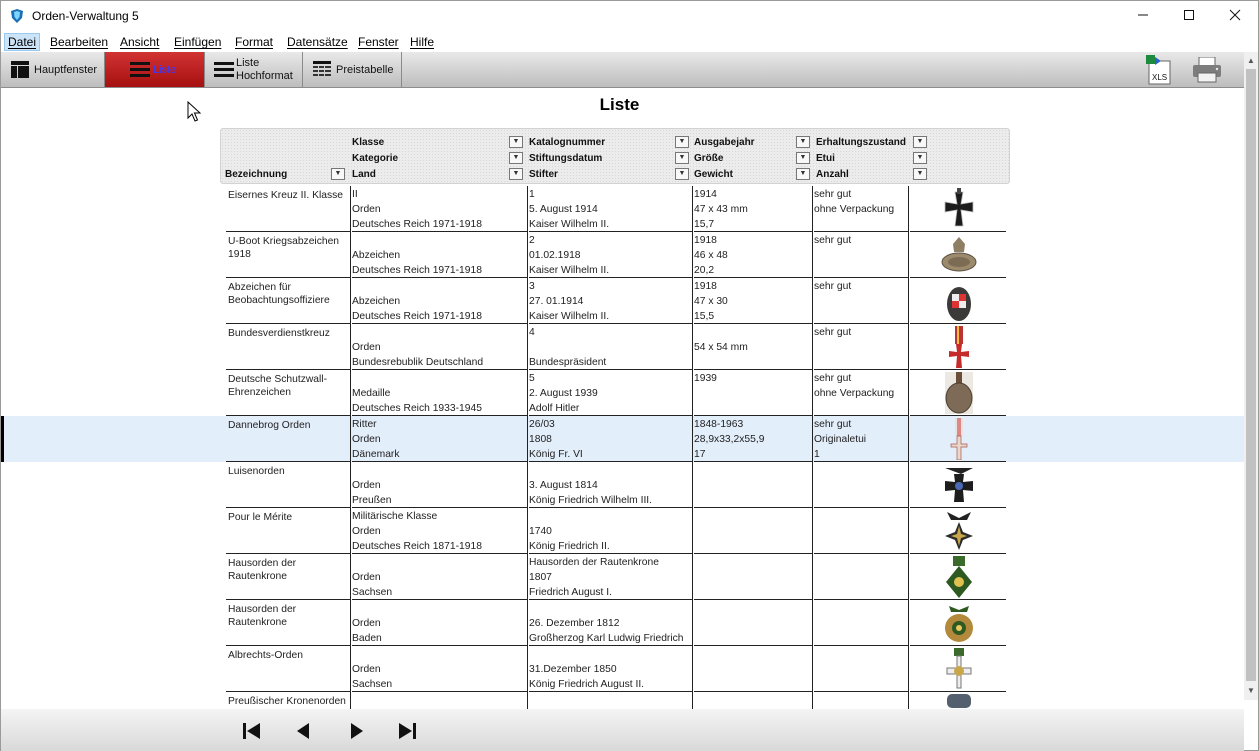  Describe the element at coordinates (861, 142) in the screenshot. I see `header-erhaltungszustand: Erhaltungszustand` at that location.